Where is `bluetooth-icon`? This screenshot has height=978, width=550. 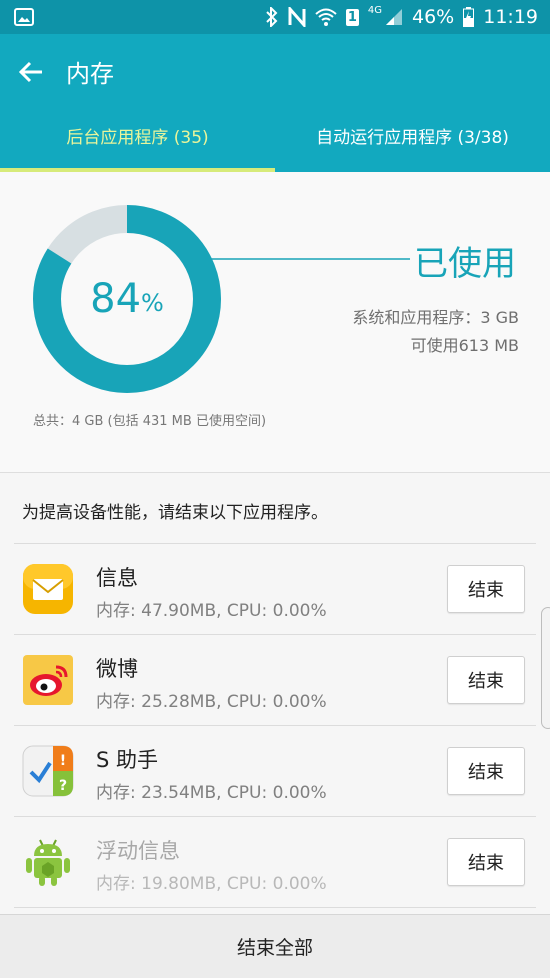
bluetooth-icon is located at coordinates (272, 17).